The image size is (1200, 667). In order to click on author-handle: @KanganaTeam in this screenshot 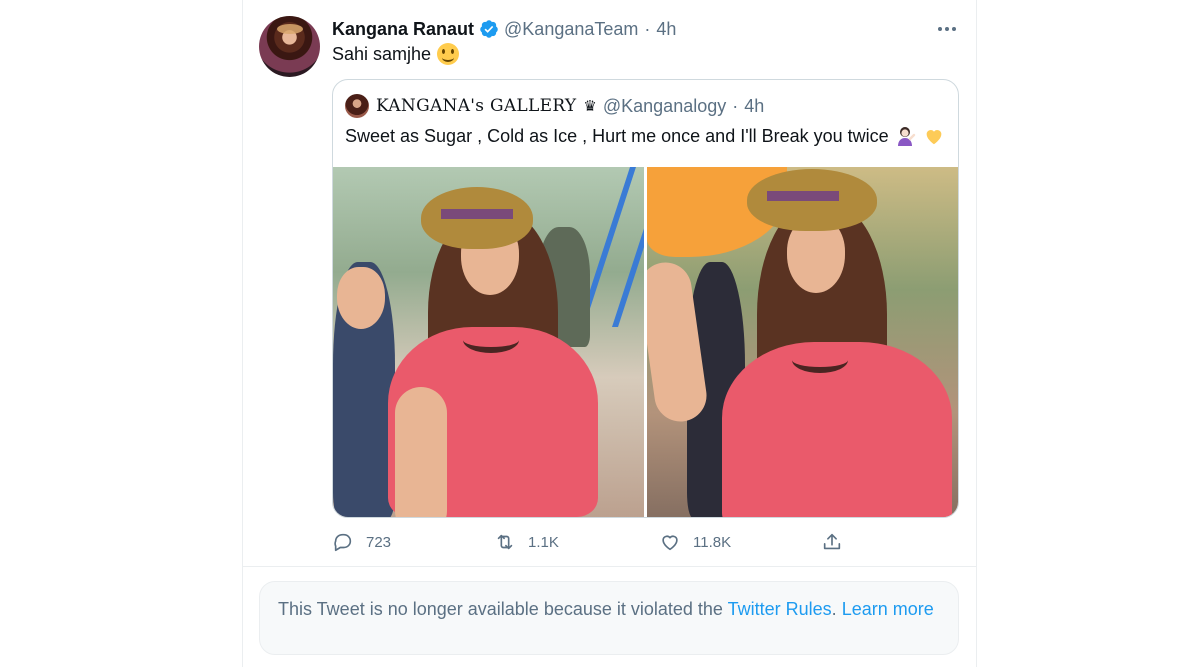, I will do `click(571, 29)`.